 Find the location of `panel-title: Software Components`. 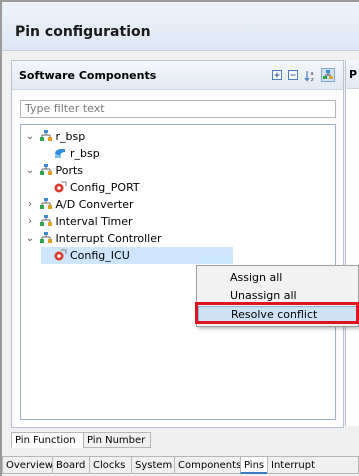

panel-title: Software Components is located at coordinates (88, 75).